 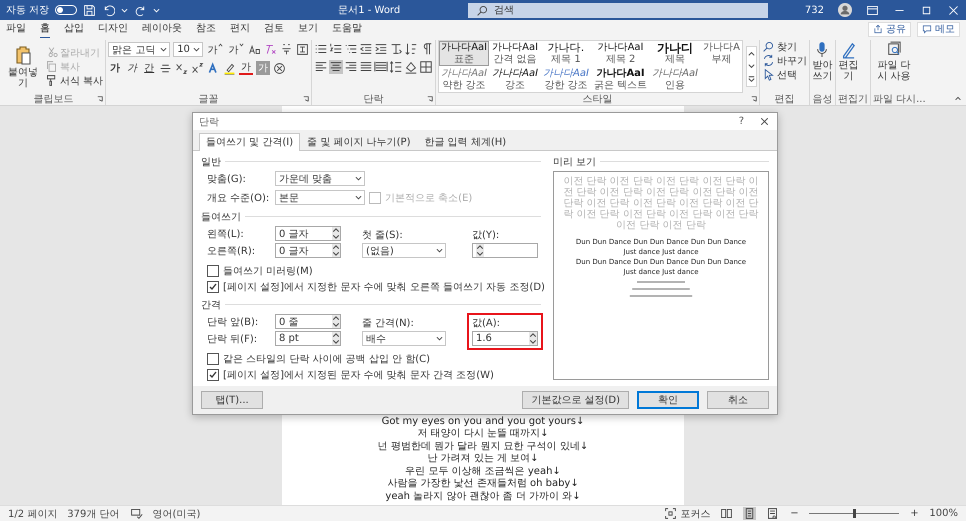 What do you see at coordinates (388, 323) in the screenshot?
I see `field-label: 줄 간격(N):` at bounding box center [388, 323].